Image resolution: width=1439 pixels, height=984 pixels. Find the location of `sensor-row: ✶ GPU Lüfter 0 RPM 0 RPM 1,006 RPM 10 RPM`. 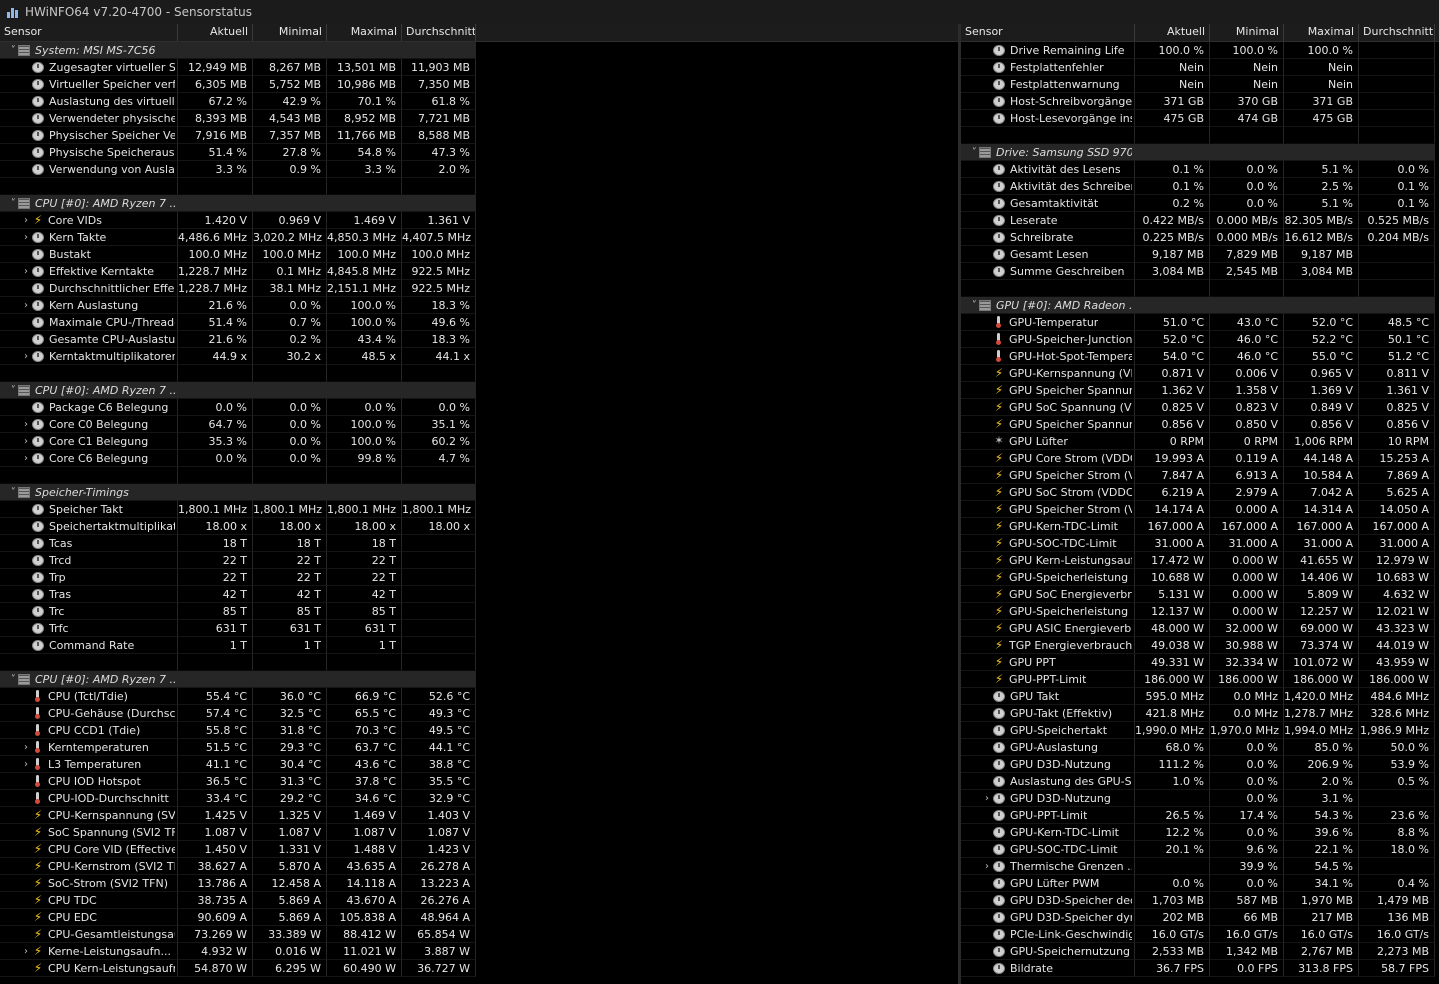

sensor-row: ✶ GPU Lüfter 0 RPM 0 RPM 1,006 RPM 10 RPM is located at coordinates (1200, 441).